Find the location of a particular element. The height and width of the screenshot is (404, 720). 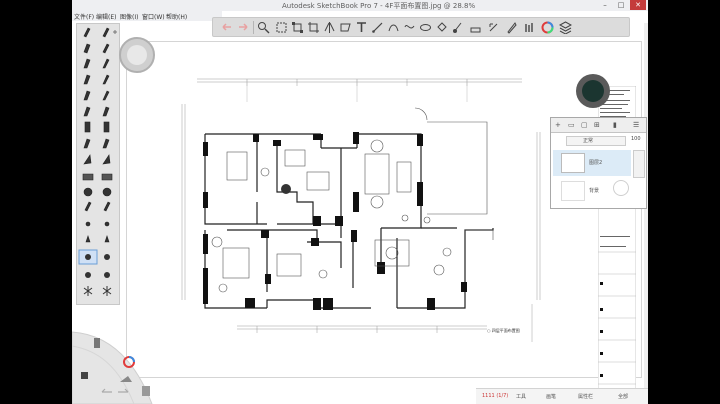

navigation-puck is located at coordinates (137, 55).